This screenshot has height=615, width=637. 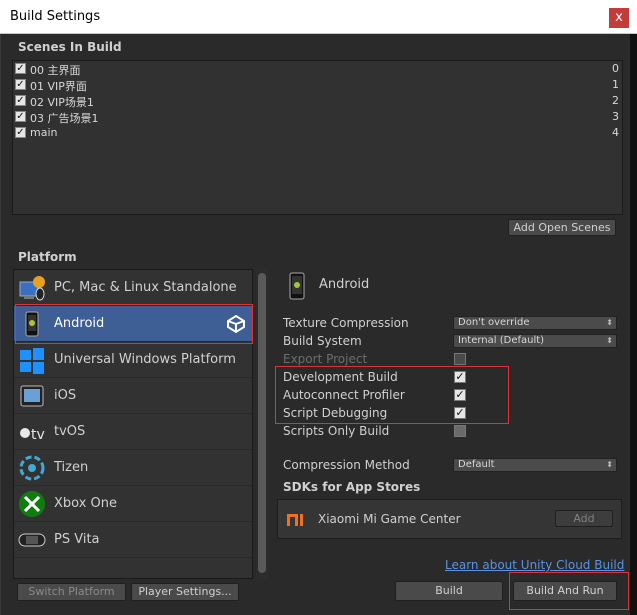 What do you see at coordinates (584, 518) in the screenshot?
I see `sdk-add-button: Add` at bounding box center [584, 518].